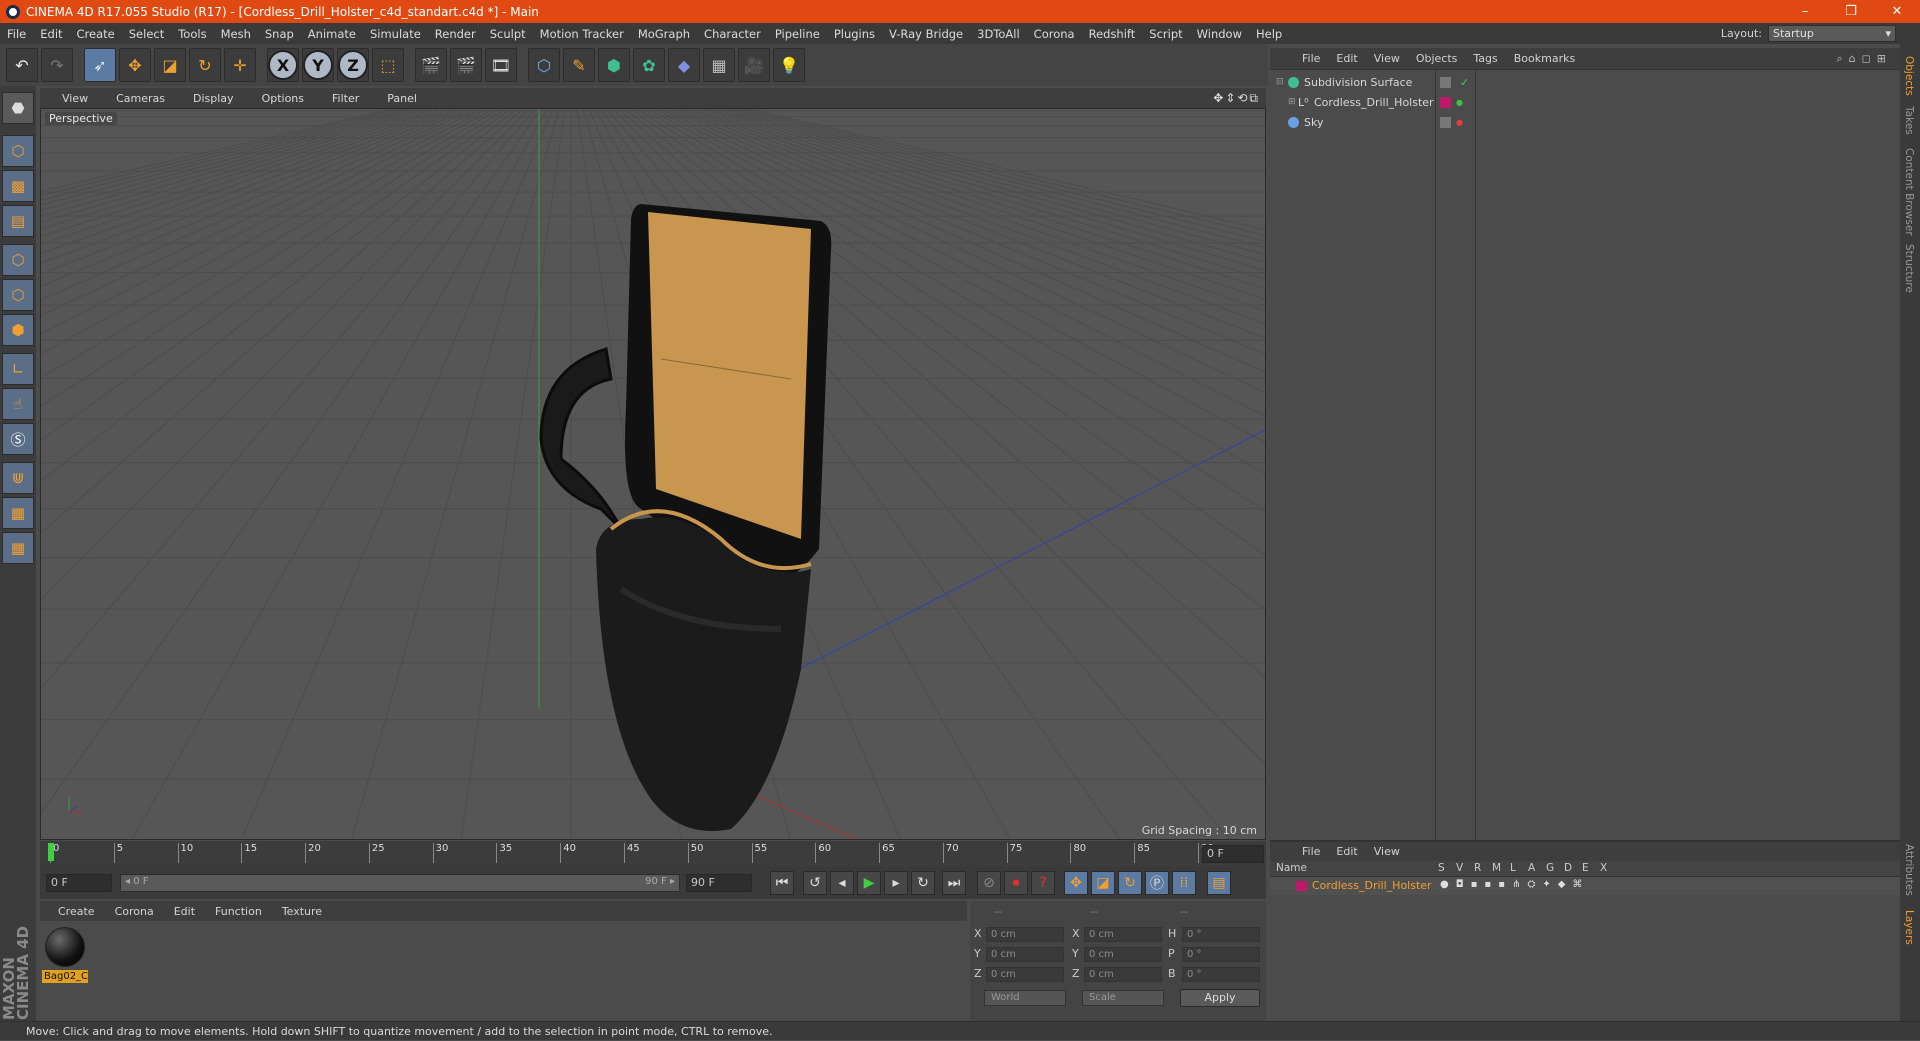  Describe the element at coordinates (79, 883) in the screenshot. I see `start-frame-field: 0 F` at that location.